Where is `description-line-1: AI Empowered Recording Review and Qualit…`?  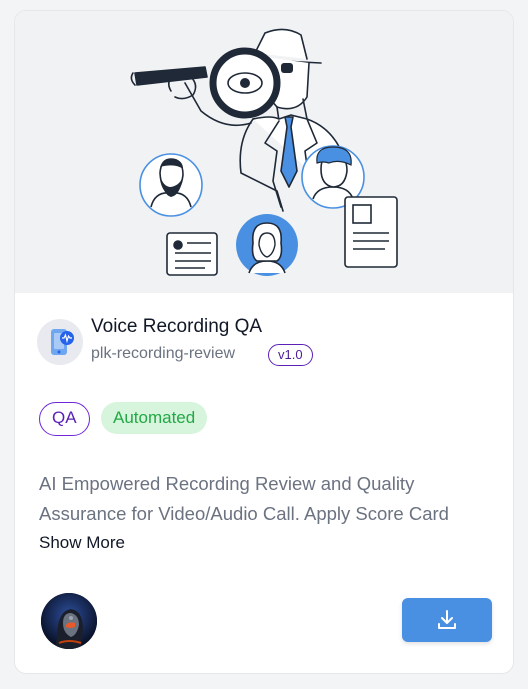
description-line-1: AI Empowered Recording Review and Qualit… is located at coordinates (227, 483).